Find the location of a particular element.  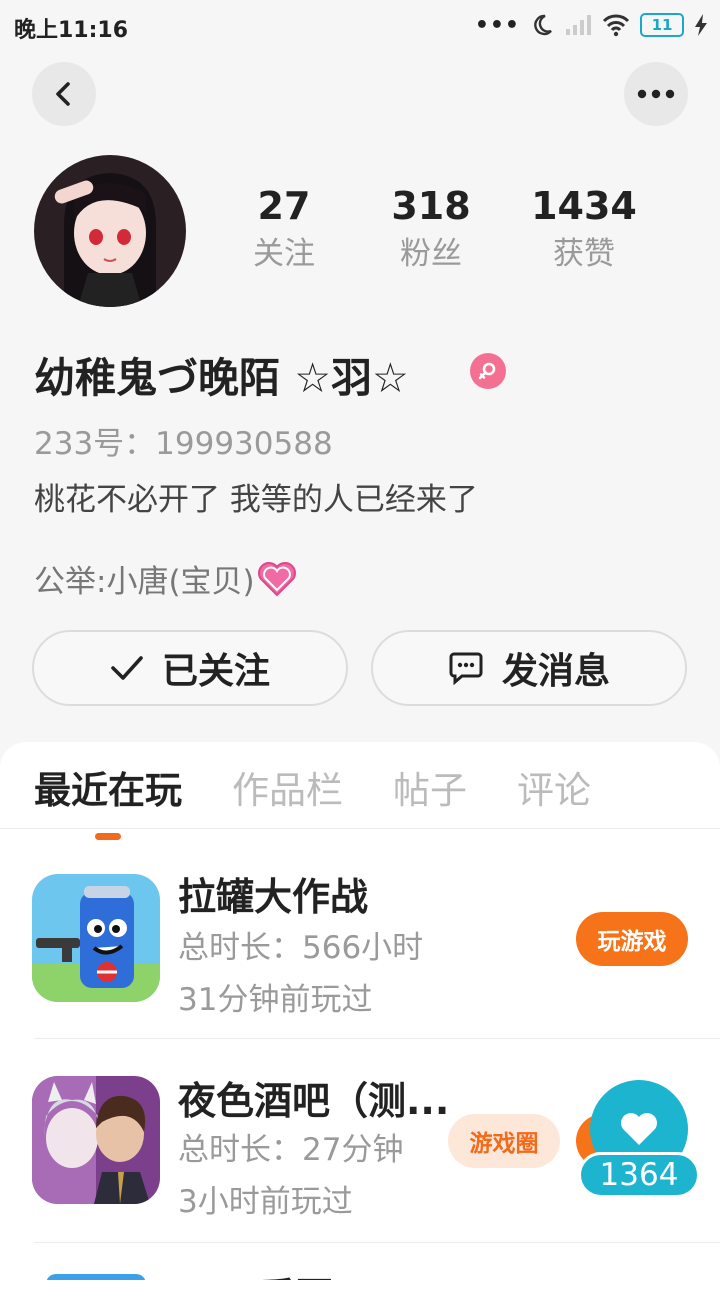

game-title: 拉罐大作战 is located at coordinates (273, 897).